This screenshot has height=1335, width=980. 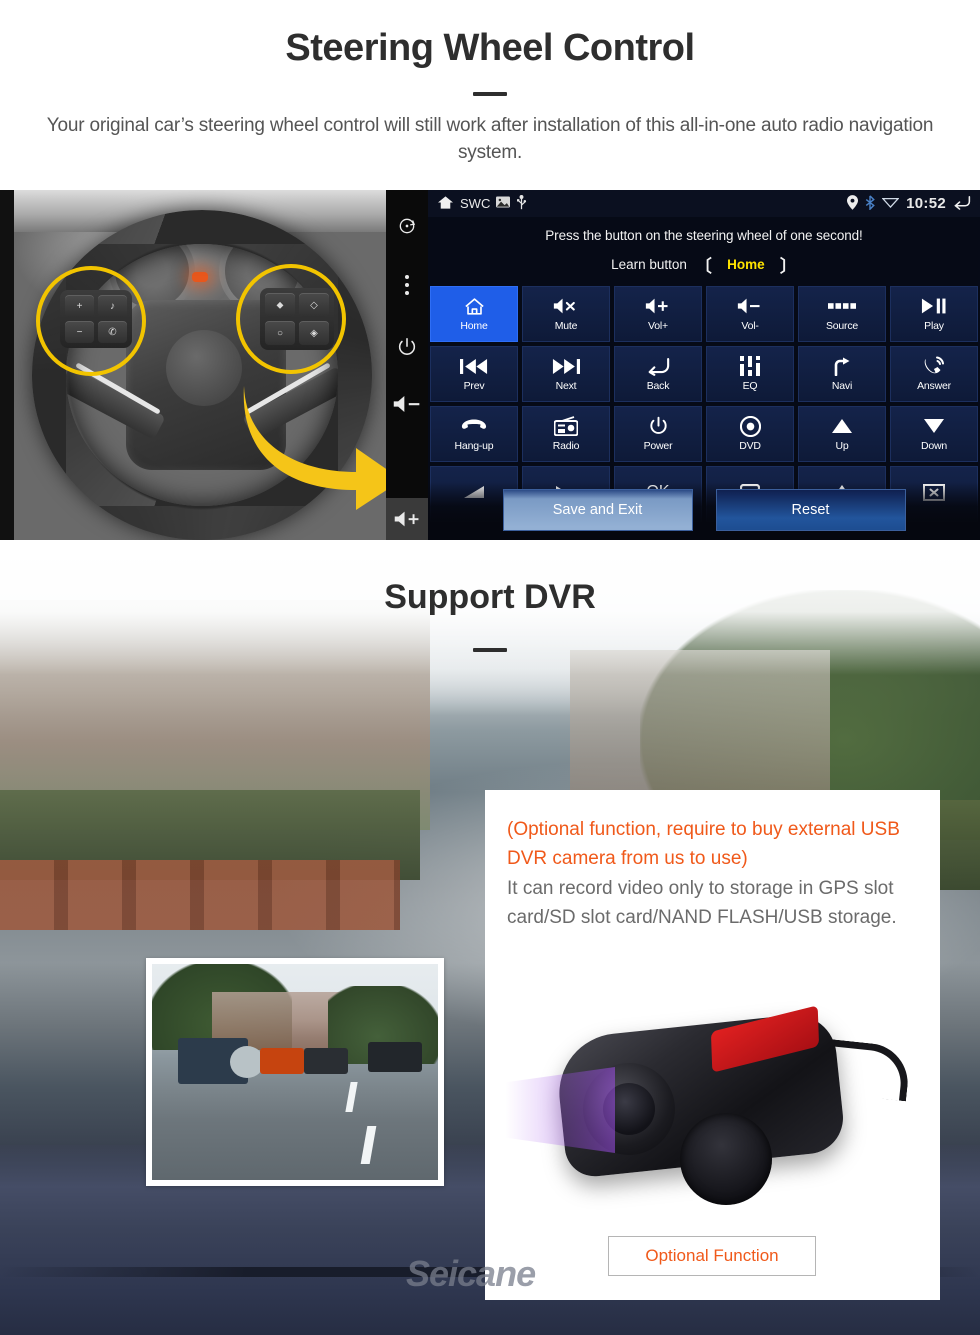 I want to click on page-title: Steering Wheel Control, so click(x=490, y=48).